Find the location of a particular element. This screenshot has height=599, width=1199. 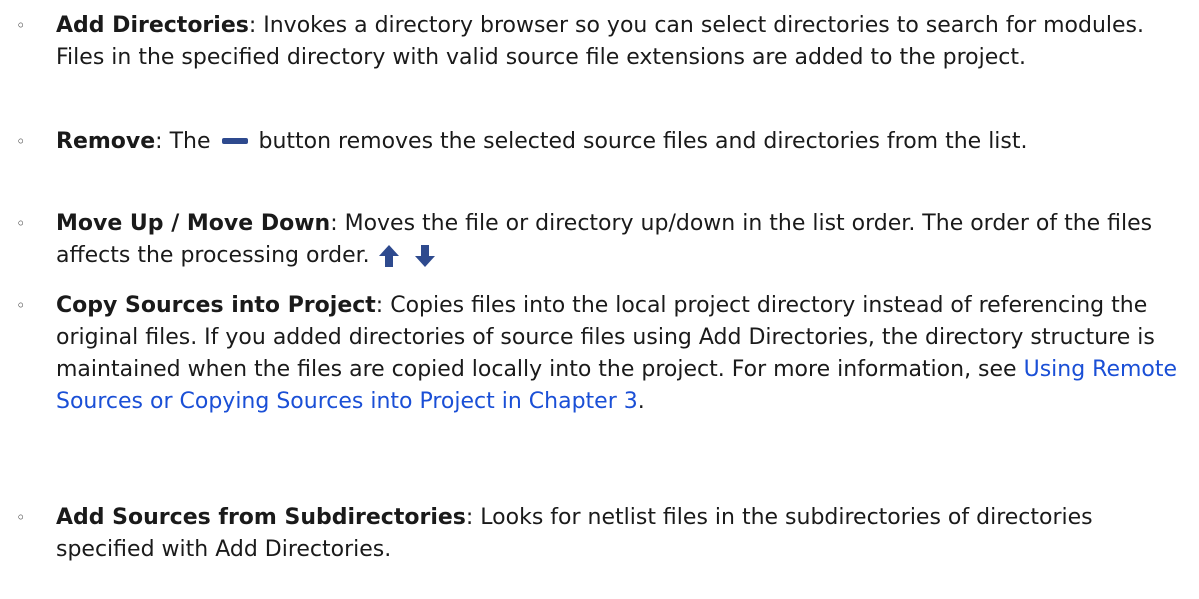

term-label: Add Directories is located at coordinates (152, 25).